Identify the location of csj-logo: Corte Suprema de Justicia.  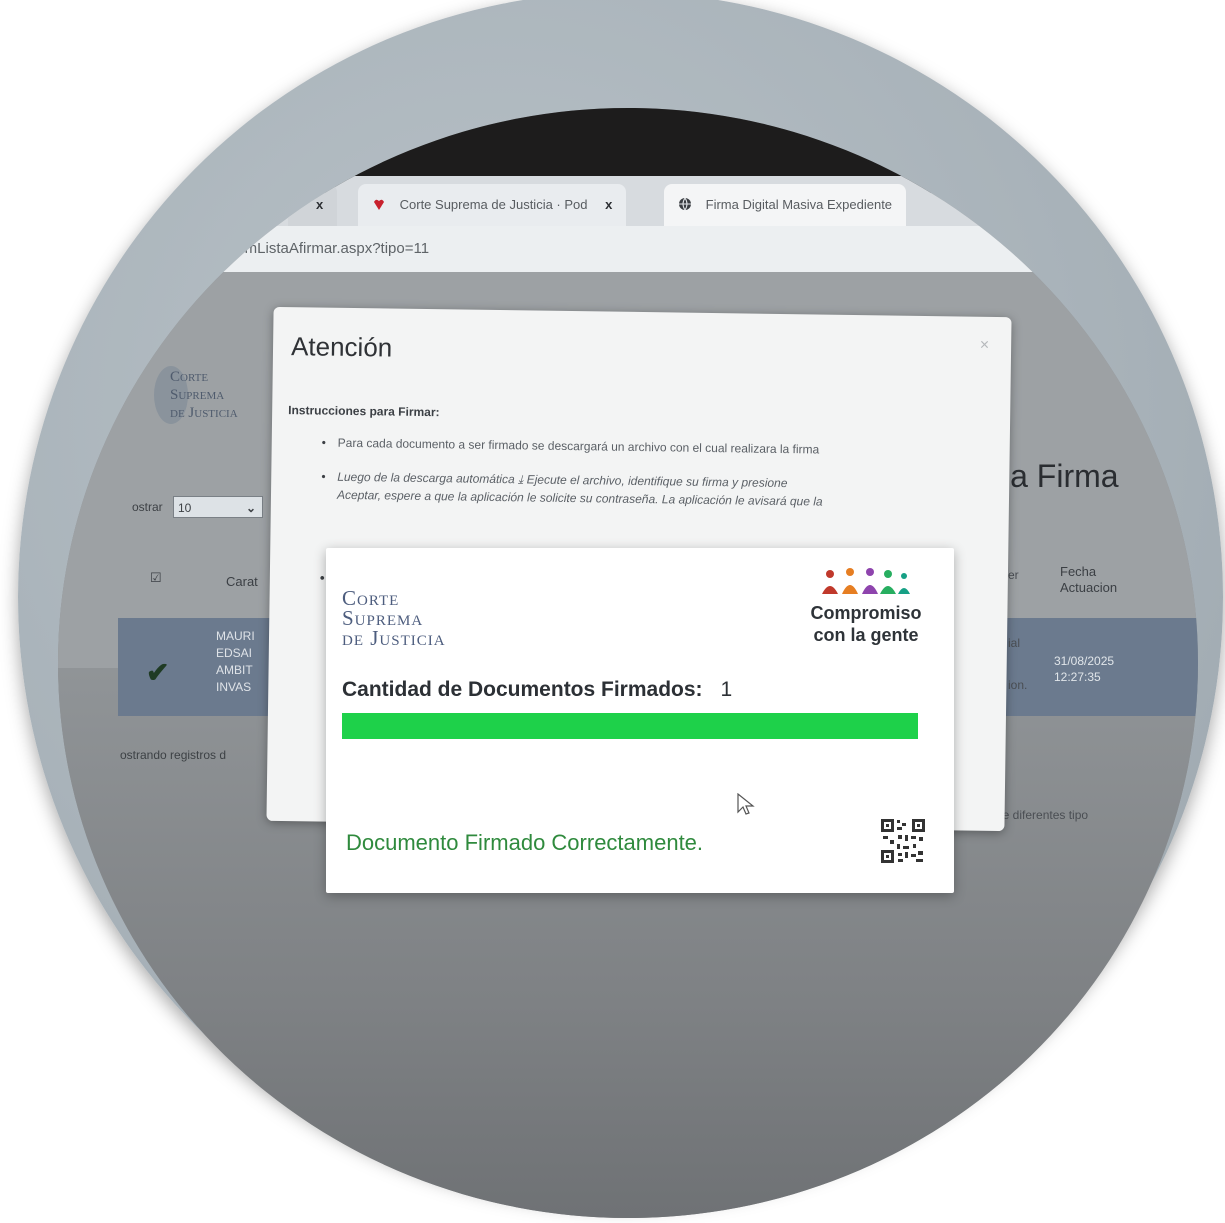
(394, 618).